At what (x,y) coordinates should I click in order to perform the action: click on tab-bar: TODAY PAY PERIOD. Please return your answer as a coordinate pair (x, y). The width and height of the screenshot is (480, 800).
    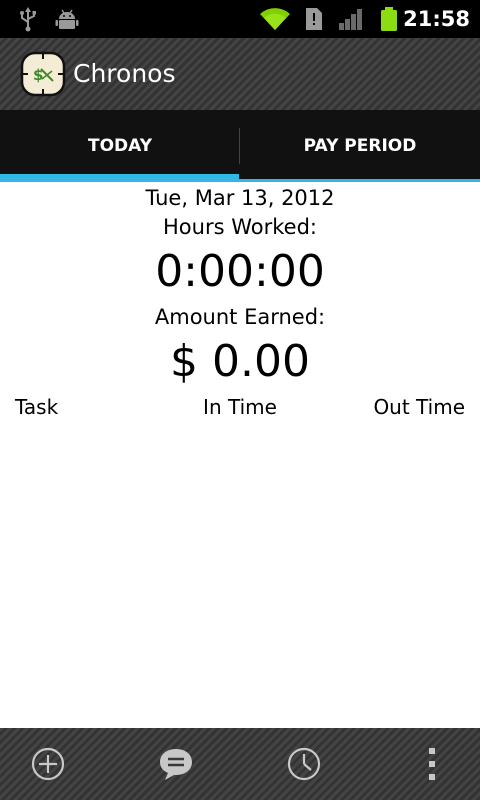
    Looking at the image, I should click on (240, 146).